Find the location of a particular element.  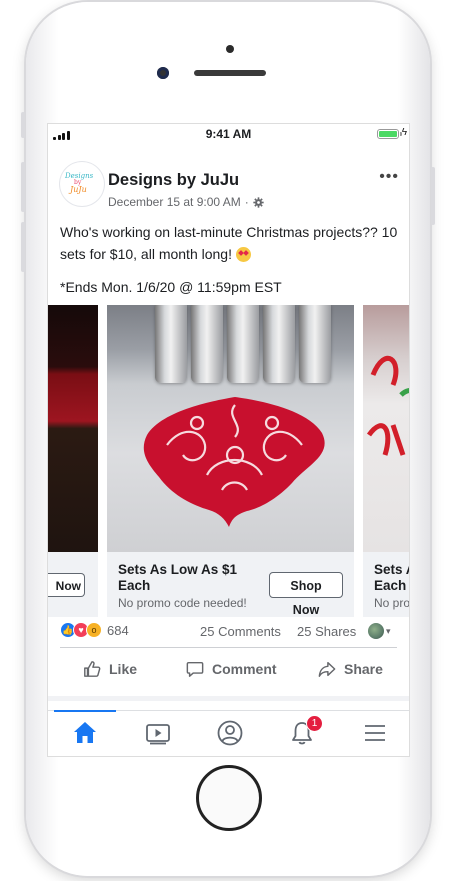

tab-watch is located at coordinates (158, 733).